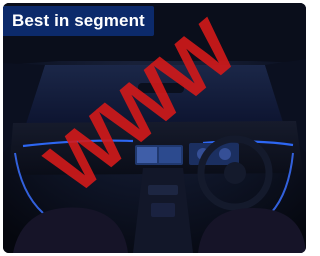 Image resolution: width=320 pixels, height=256 pixels. I want to click on best-in-segment-badge: Best in segment, so click(78, 21).